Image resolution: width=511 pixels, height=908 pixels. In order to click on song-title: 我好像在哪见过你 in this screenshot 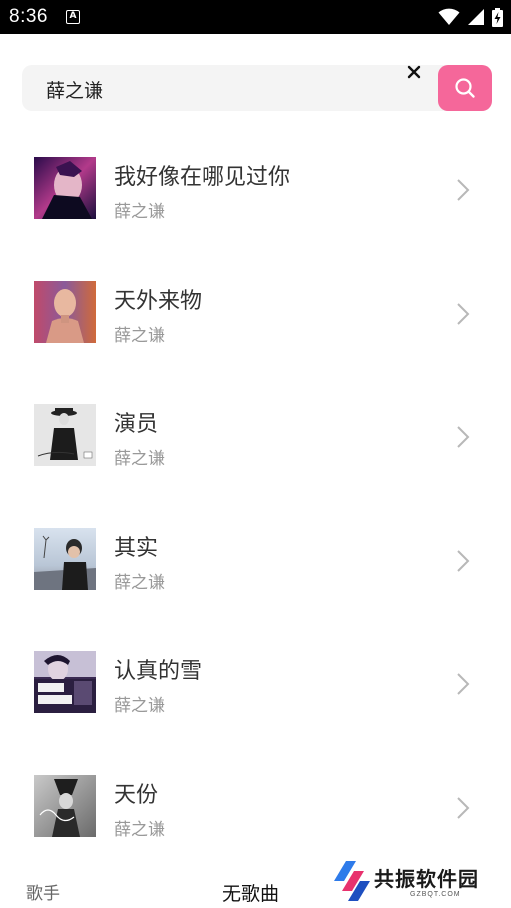, I will do `click(202, 177)`.